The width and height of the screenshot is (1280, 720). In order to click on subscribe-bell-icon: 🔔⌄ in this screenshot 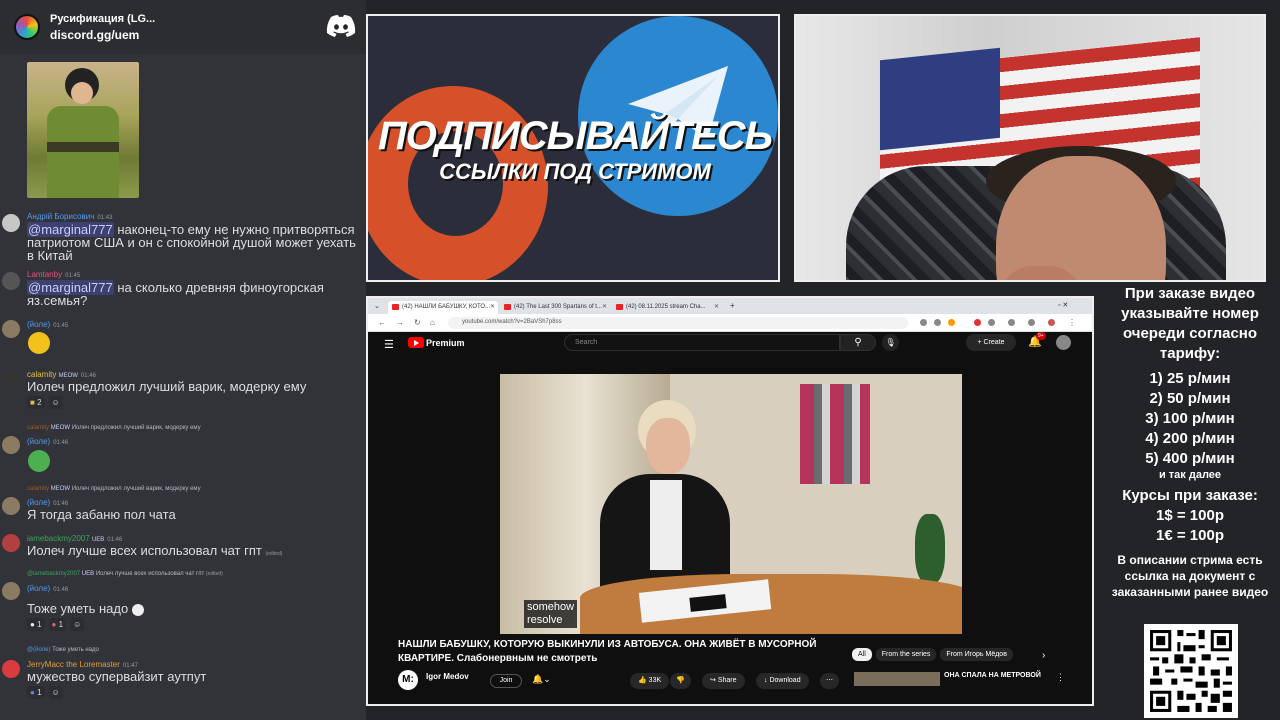, I will do `click(541, 679)`.